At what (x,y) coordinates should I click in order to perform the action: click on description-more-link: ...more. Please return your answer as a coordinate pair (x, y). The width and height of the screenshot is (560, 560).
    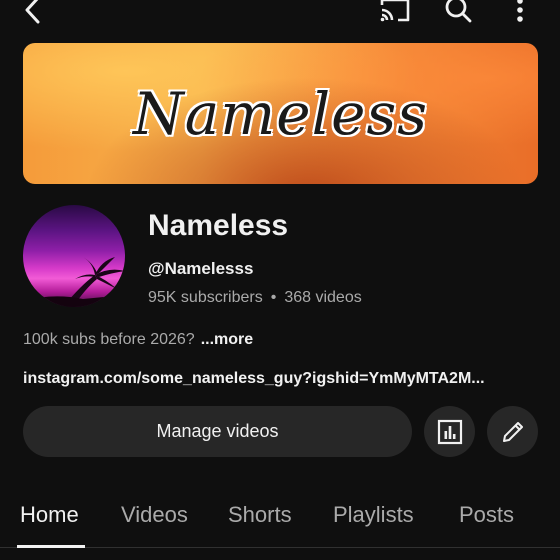
    Looking at the image, I should click on (227, 339).